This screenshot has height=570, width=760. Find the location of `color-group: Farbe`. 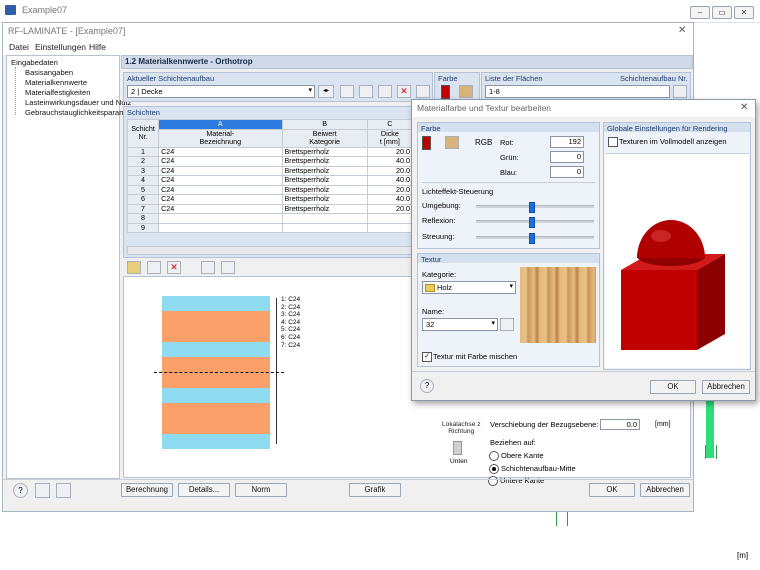

color-group: Farbe is located at coordinates (457, 87).